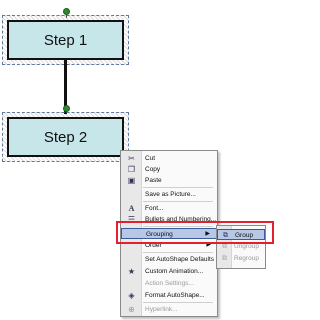 The image size is (320, 320). Describe the element at coordinates (169, 259) in the screenshot. I see `menu-item-set-autoshape-defaults: Set AutoShape Defaults` at that location.